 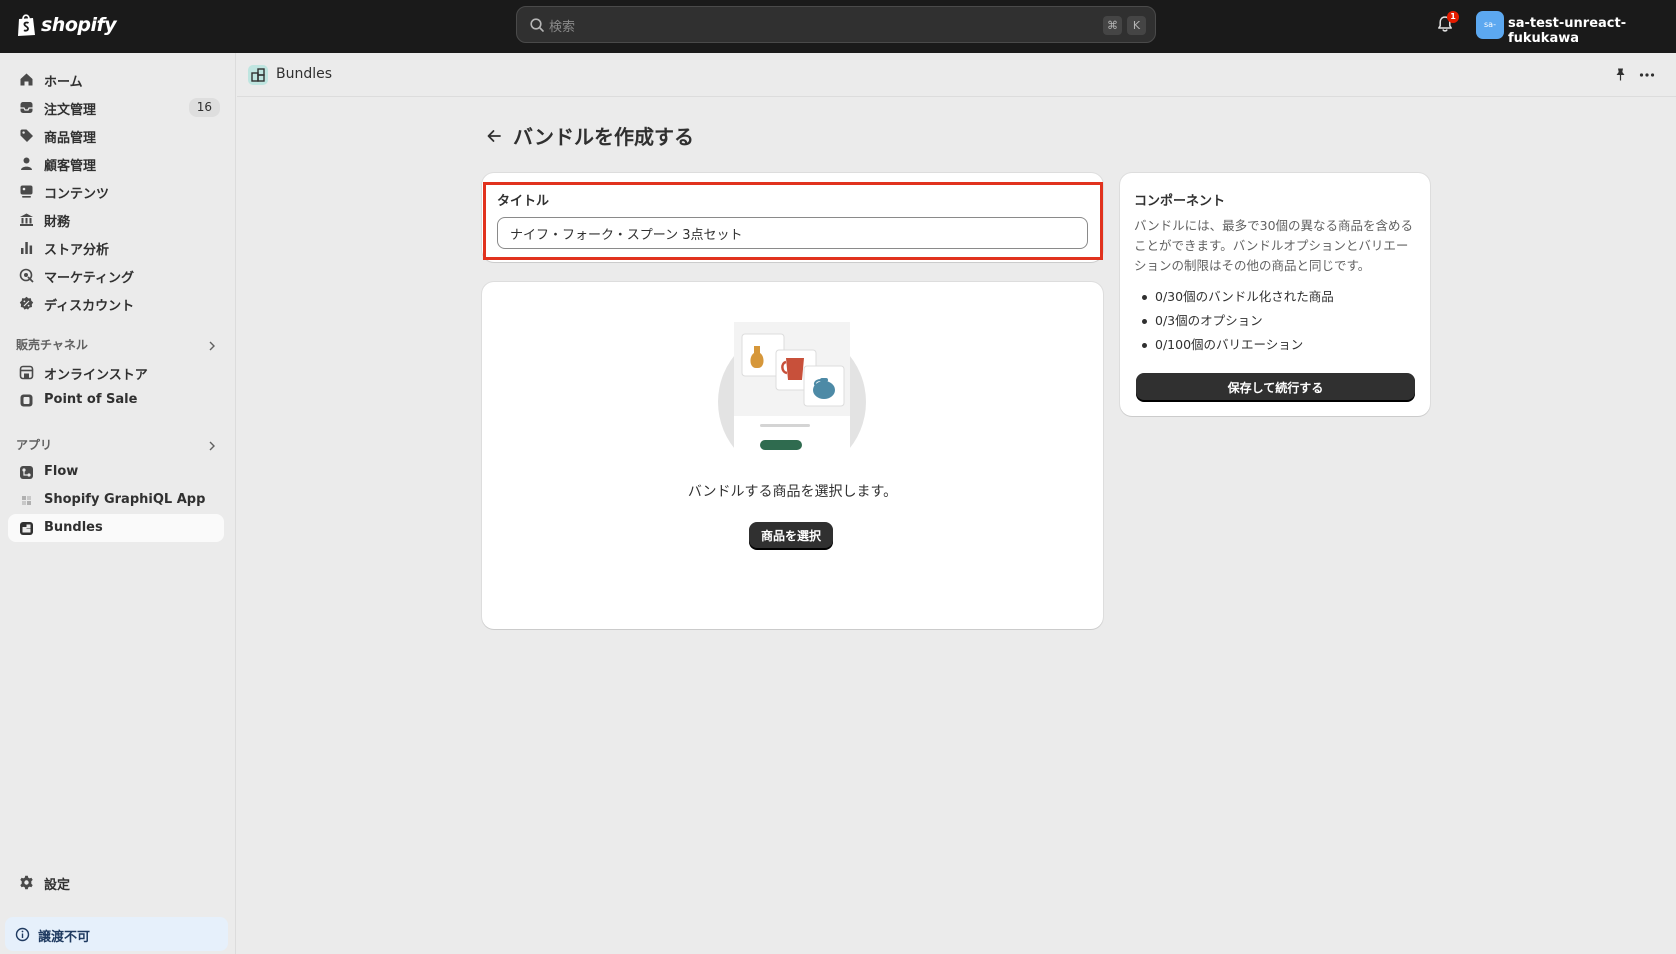 I want to click on sidebar-item-label: ストア分析, so click(x=77, y=250).